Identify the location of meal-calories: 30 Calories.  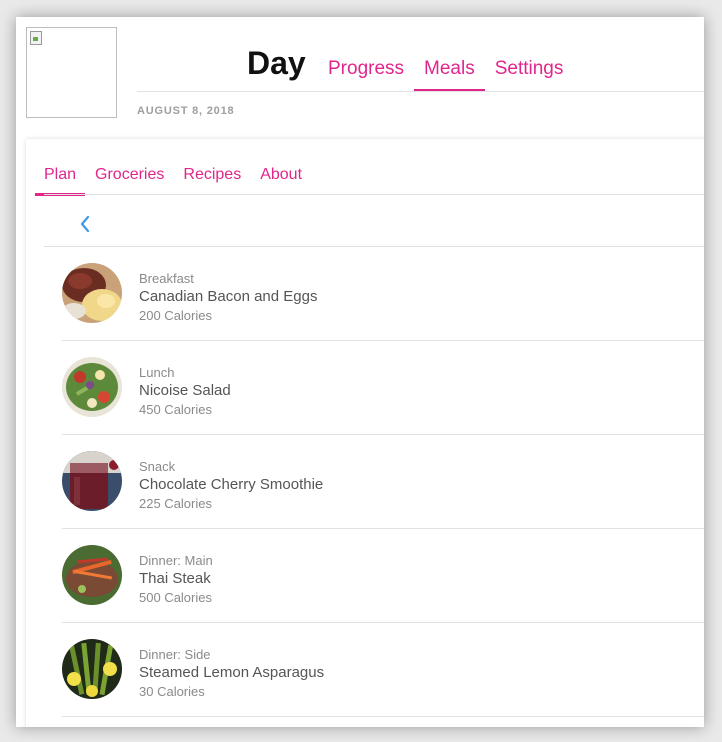
(172, 691).